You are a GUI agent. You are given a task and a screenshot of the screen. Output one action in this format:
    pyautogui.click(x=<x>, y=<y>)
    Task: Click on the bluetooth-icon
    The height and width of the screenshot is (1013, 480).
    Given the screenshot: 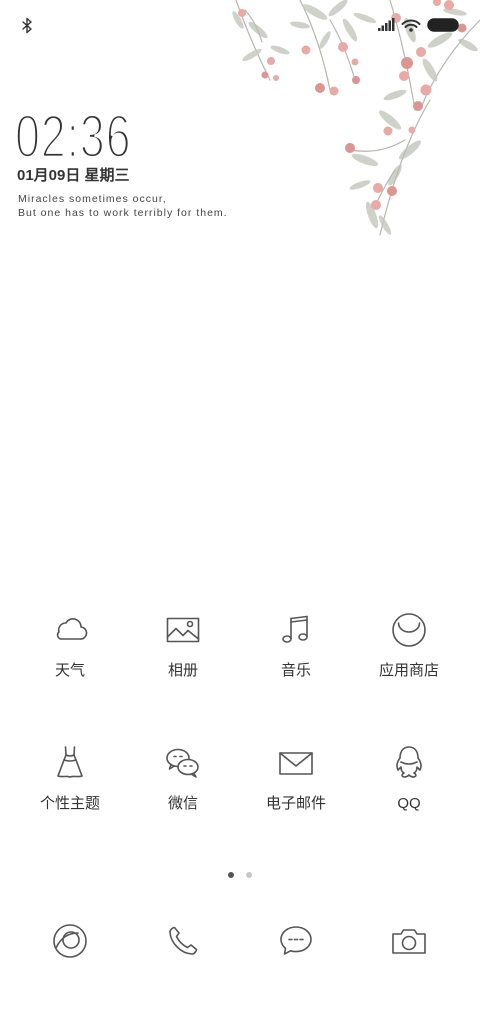 What is the action you would take?
    pyautogui.click(x=27, y=25)
    